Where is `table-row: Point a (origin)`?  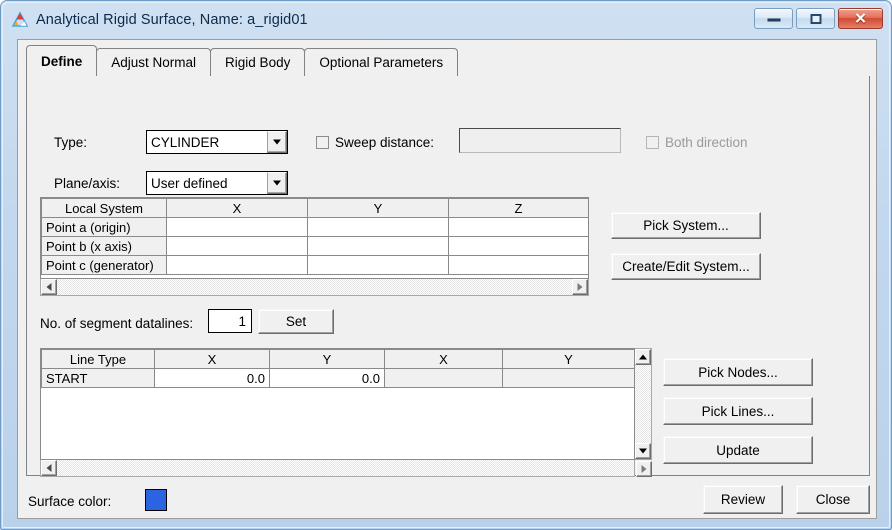
table-row: Point a (origin) is located at coordinates (314, 227).